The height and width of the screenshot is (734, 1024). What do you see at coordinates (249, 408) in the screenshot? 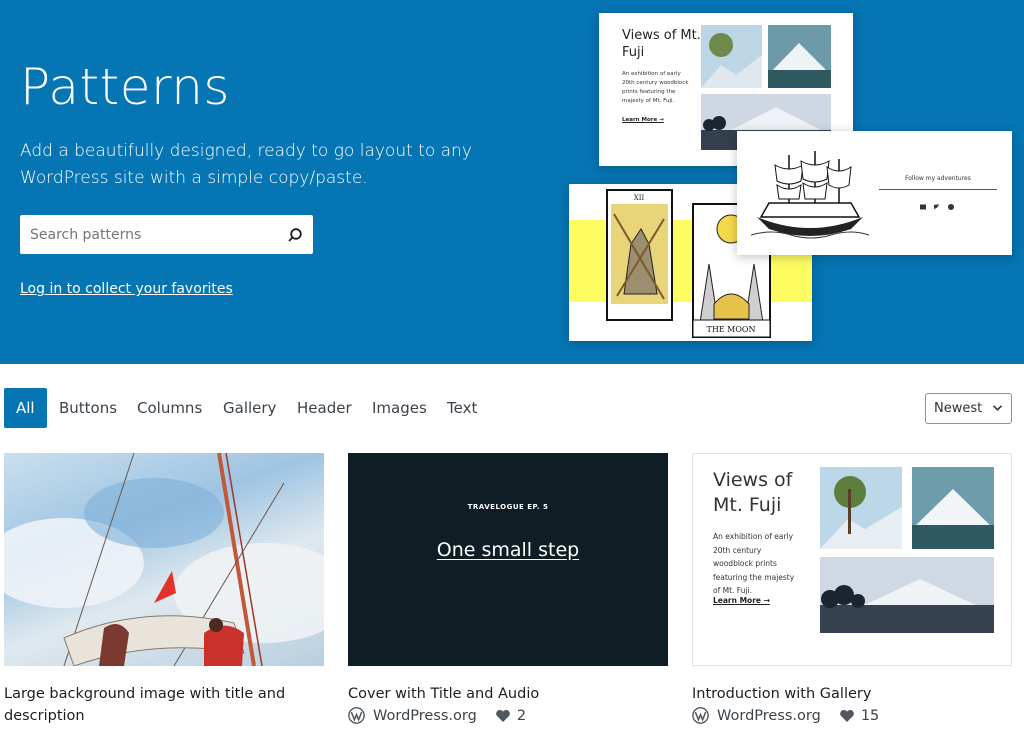
I see `filter-gallery: Gallery` at bounding box center [249, 408].